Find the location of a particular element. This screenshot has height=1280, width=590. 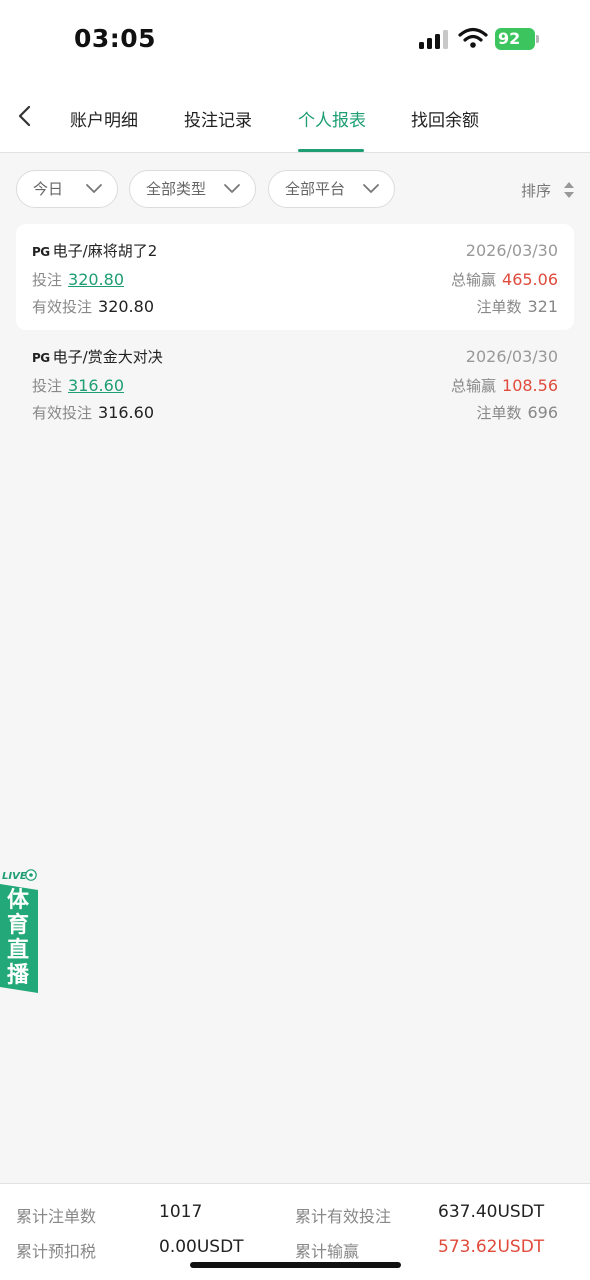

top-nav: 账户明细 投注记录 个人报表 找回余额 is located at coordinates (295, 116).